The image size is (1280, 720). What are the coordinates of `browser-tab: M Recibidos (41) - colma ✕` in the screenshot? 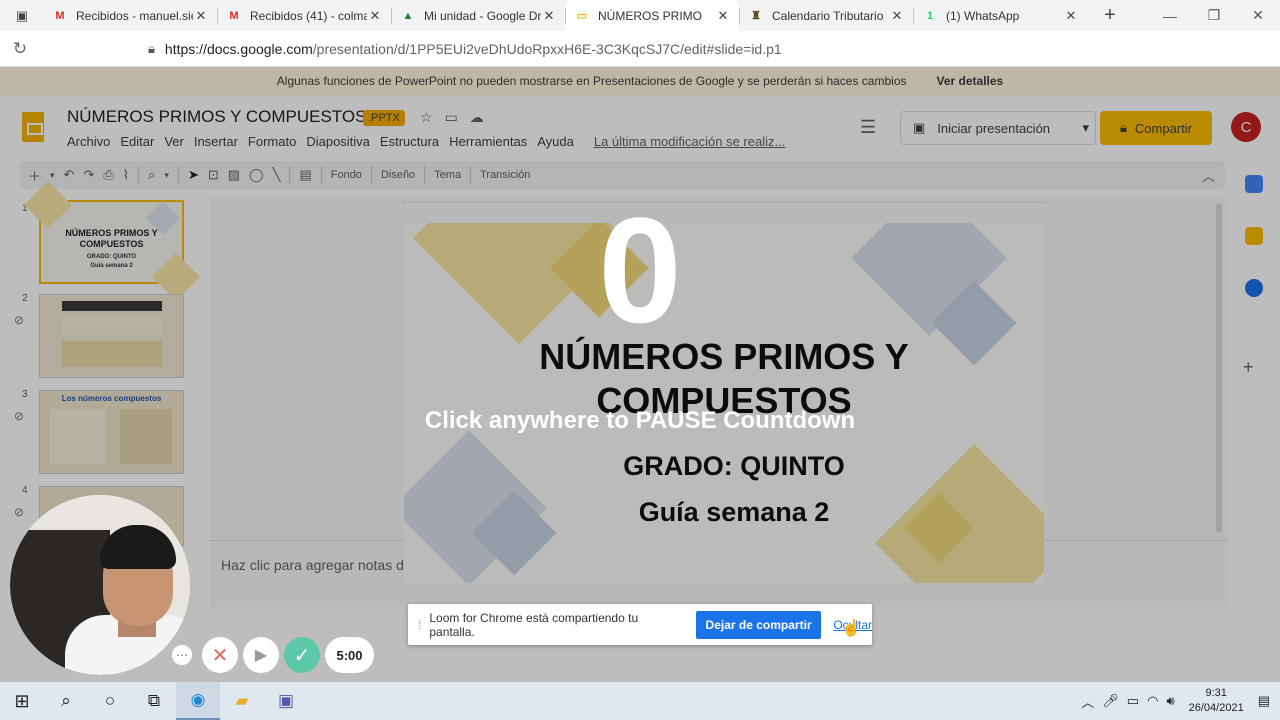 It's located at (304, 15).